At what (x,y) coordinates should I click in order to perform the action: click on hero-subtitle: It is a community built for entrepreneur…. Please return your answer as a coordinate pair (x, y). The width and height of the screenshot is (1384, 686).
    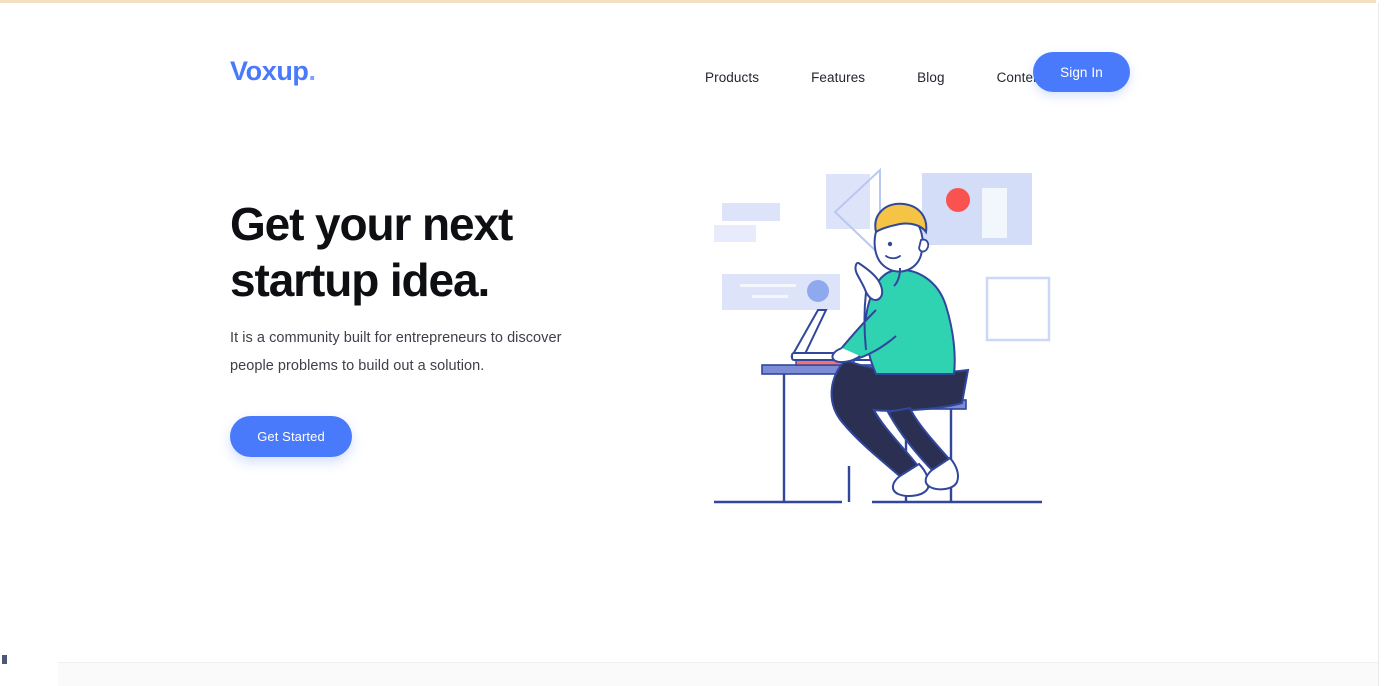
    Looking at the image, I should click on (396, 352).